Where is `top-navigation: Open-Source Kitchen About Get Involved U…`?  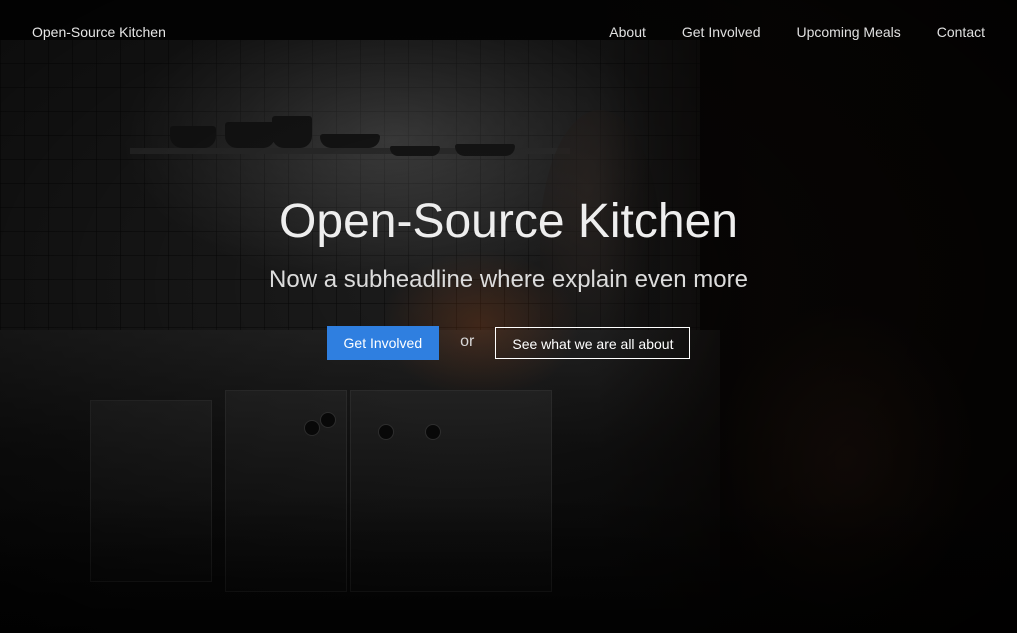 top-navigation: Open-Source Kitchen About Get Involved U… is located at coordinates (508, 32).